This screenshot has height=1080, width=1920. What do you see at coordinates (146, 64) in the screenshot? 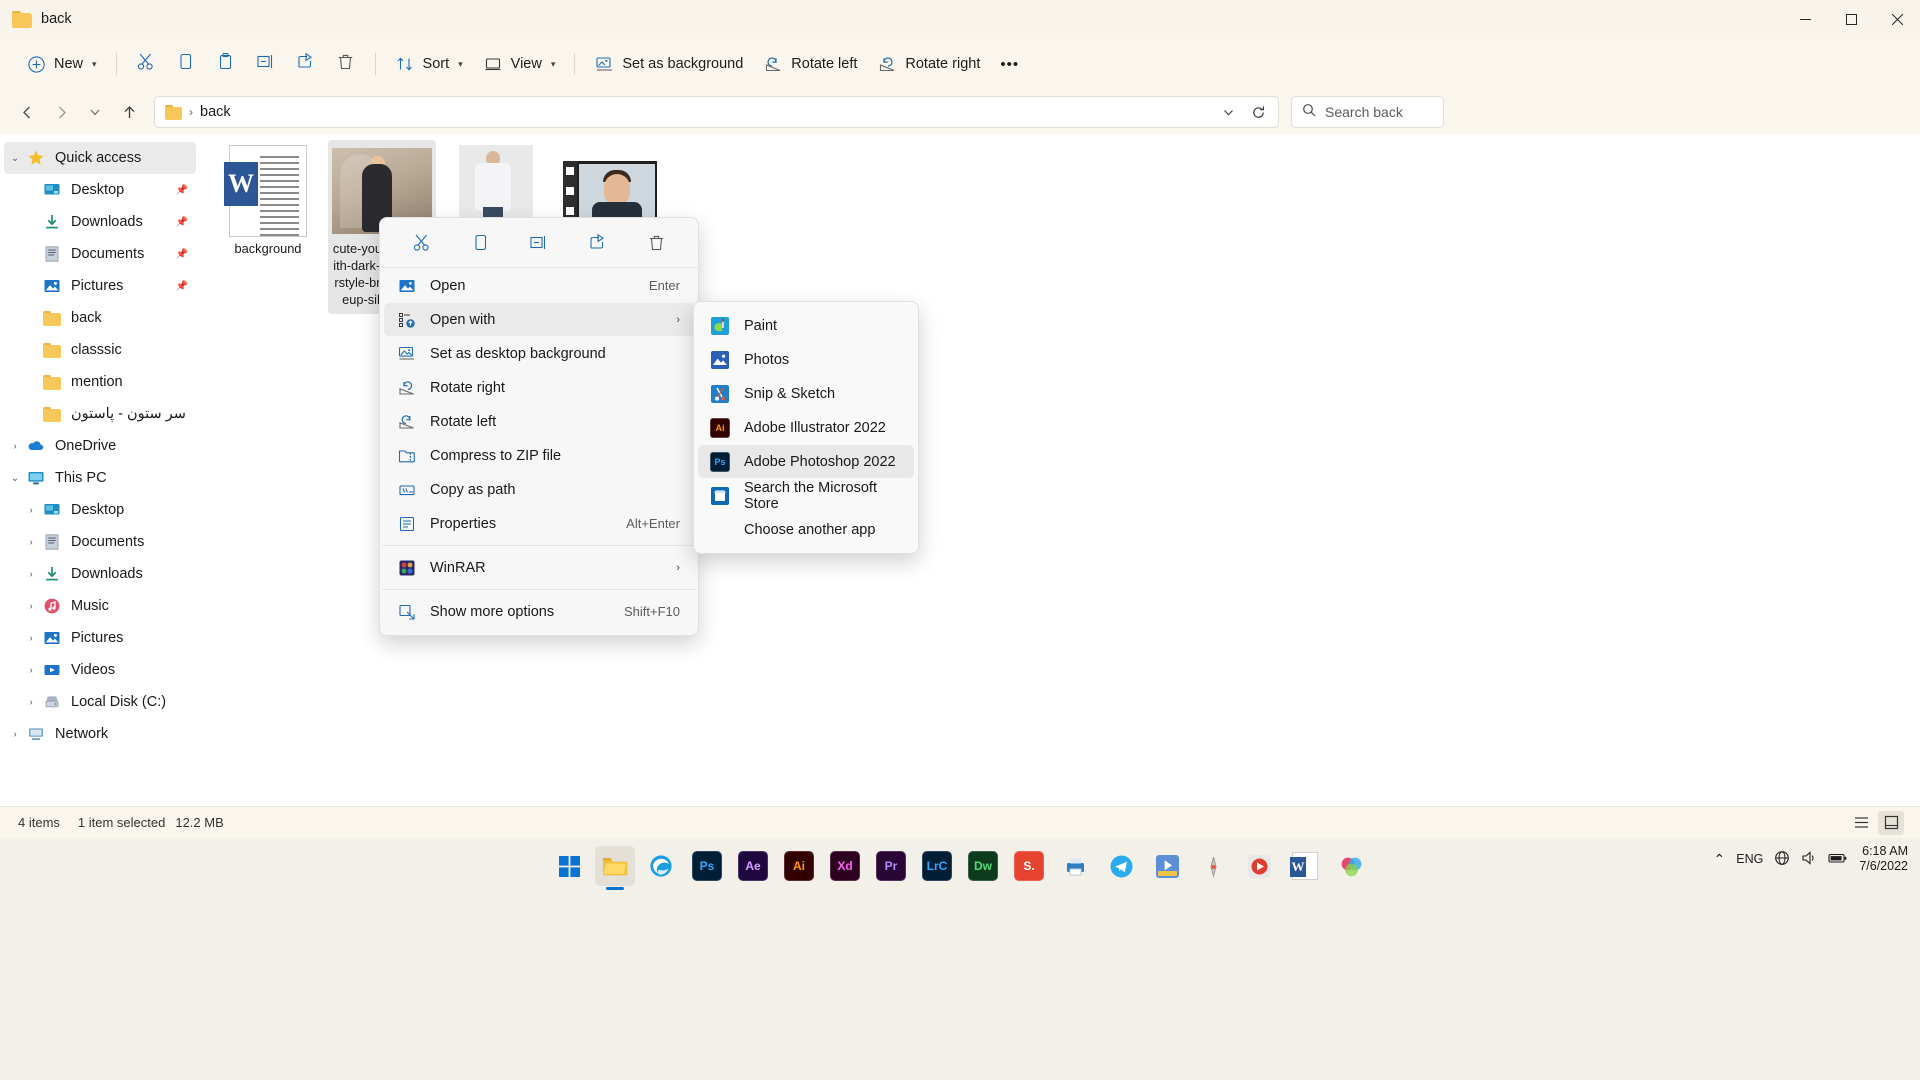
I see `cut-button` at bounding box center [146, 64].